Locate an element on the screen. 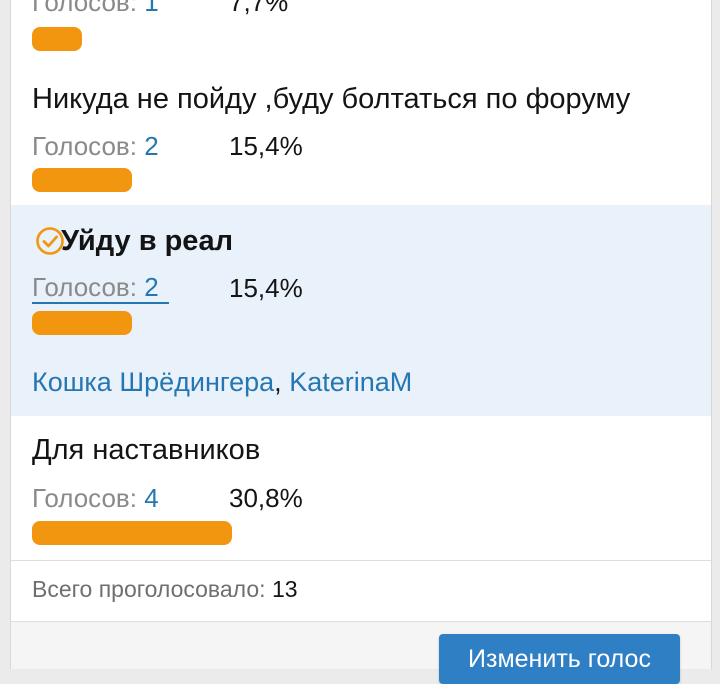 The image size is (720, 684). divider is located at coordinates (361, 560).